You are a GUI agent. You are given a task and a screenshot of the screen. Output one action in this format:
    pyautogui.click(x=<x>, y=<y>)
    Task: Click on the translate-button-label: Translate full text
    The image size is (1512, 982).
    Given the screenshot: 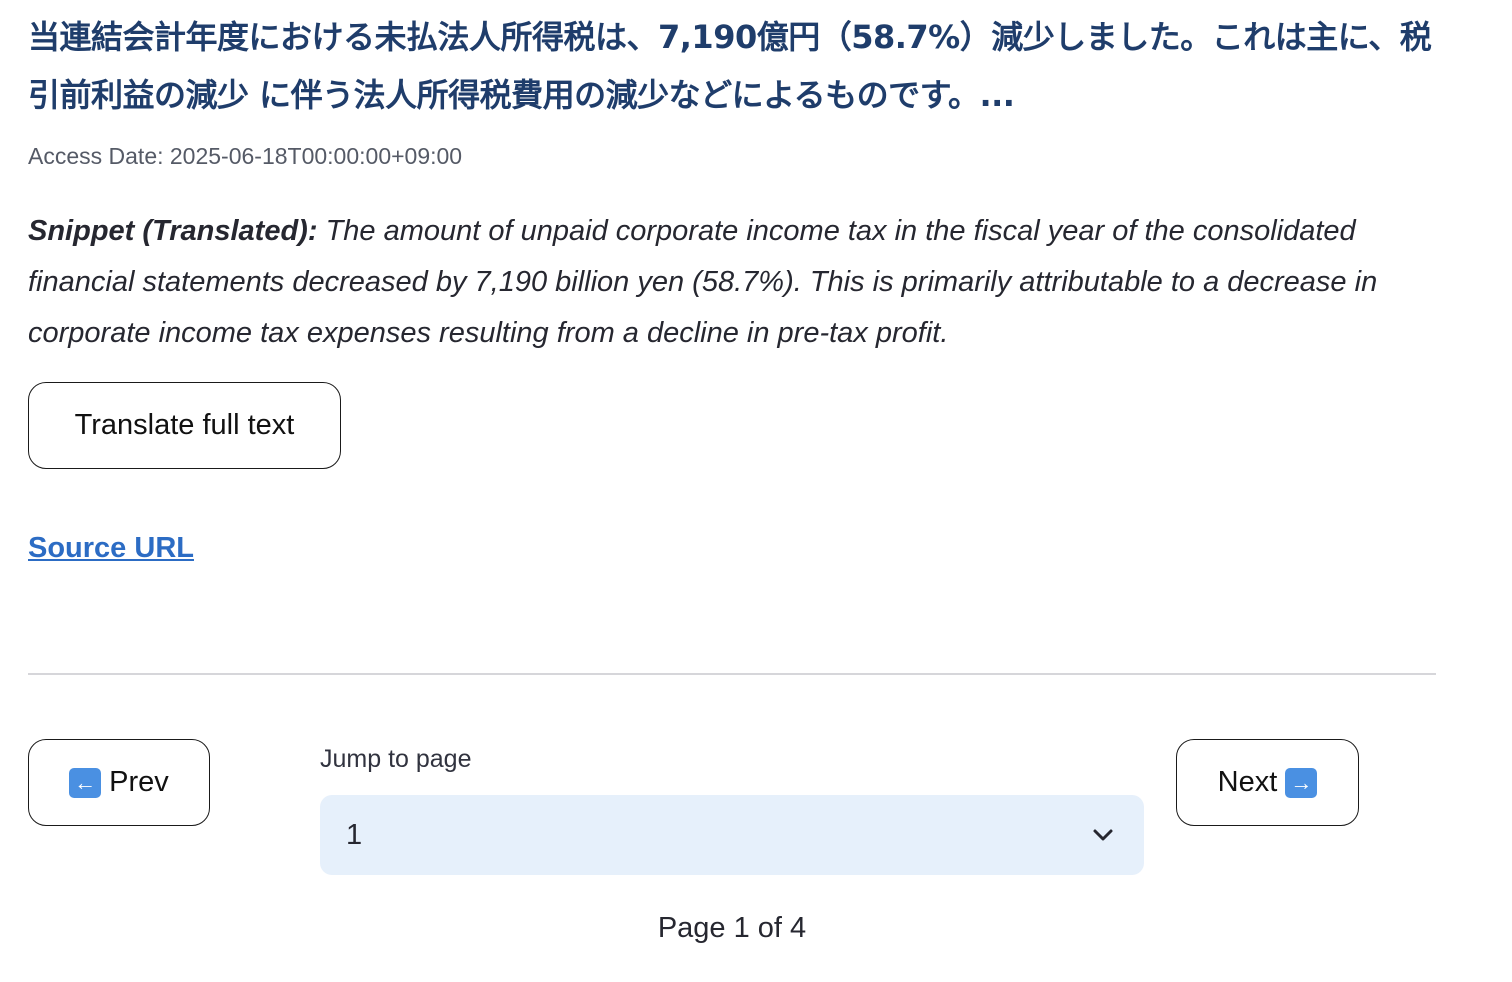 What is the action you would take?
    pyautogui.click(x=184, y=425)
    